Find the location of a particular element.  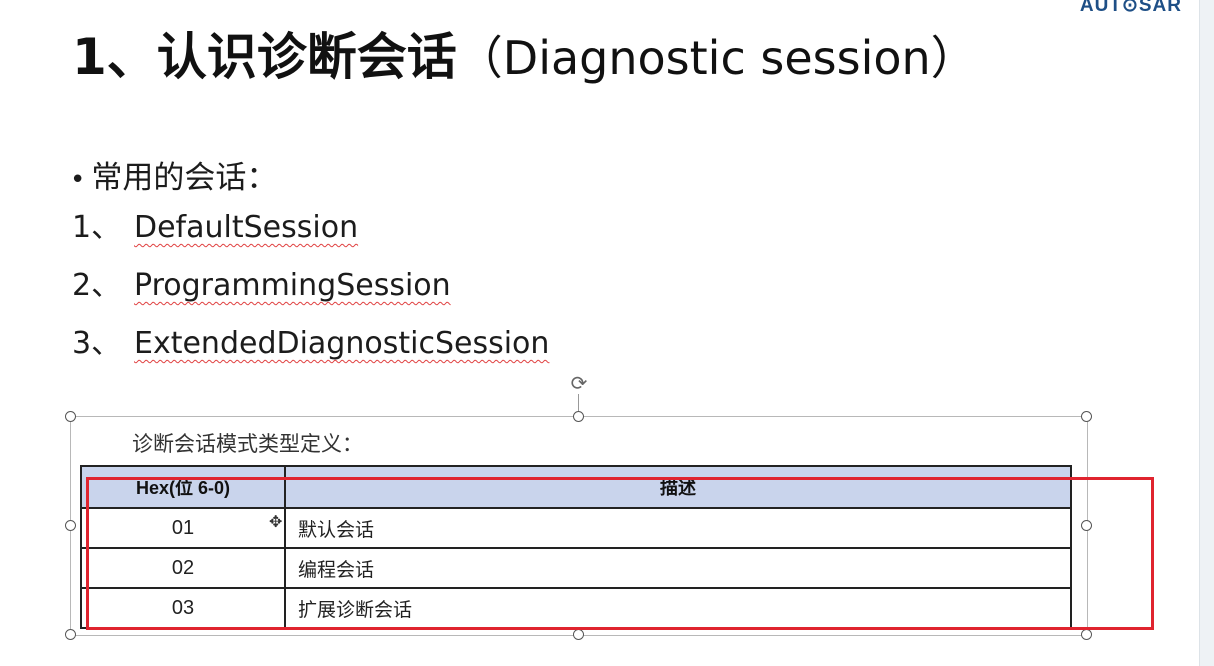

table-caption: 诊断会话模式类型定义： is located at coordinates (247, 444).